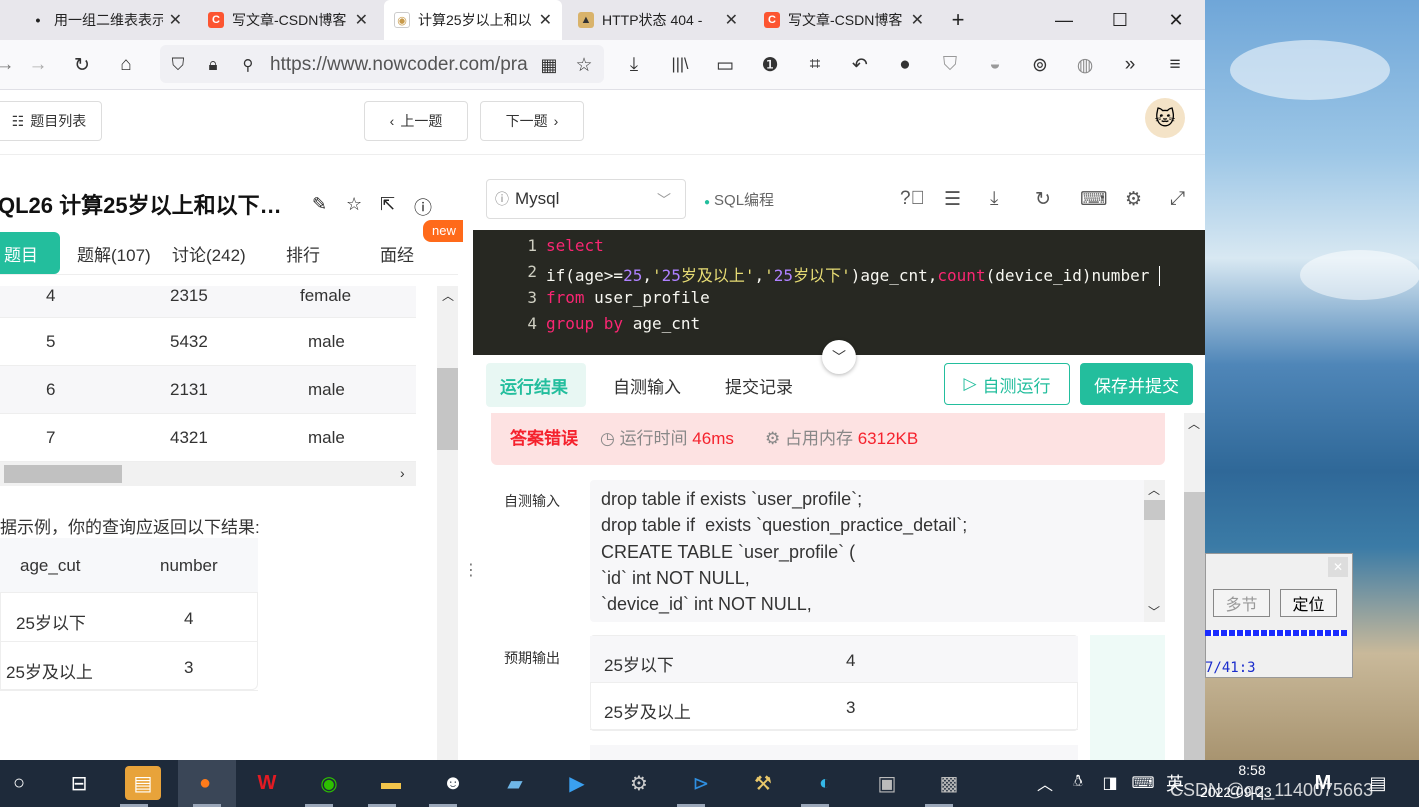 This screenshot has height=807, width=1419. What do you see at coordinates (584, 65) in the screenshot?
I see `bookmark-star-icon: ☆` at bounding box center [584, 65].